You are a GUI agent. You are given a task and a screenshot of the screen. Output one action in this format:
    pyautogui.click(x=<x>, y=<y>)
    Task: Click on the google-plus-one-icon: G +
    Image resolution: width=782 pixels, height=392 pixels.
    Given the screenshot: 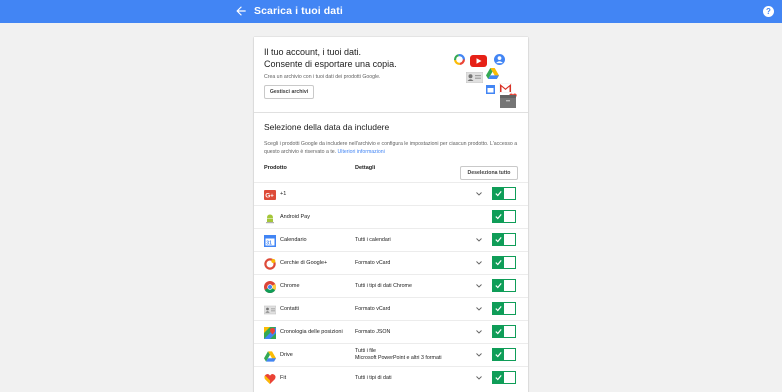 What is the action you would take?
    pyautogui.click(x=270, y=194)
    